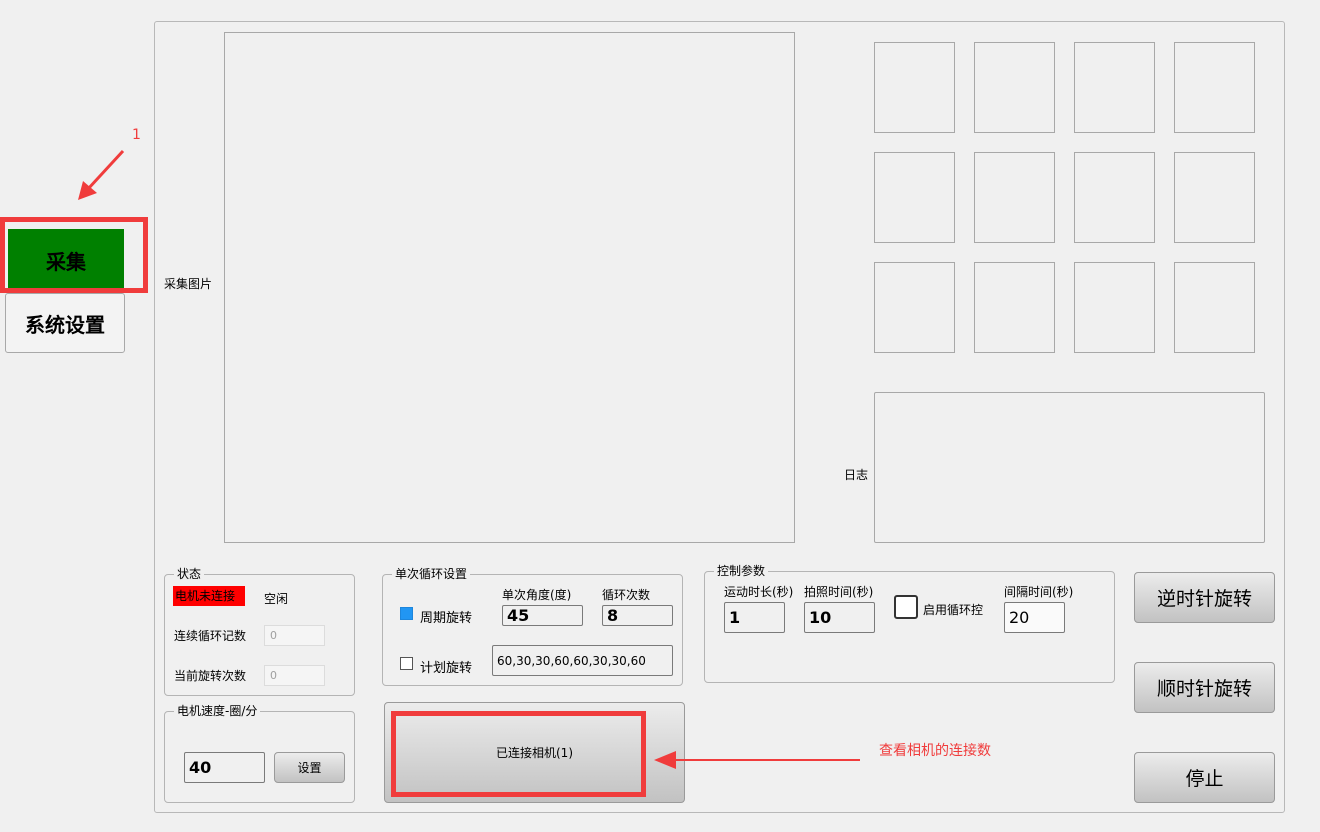 The height and width of the screenshot is (832, 1320). I want to click on idle-status-text: 空闲, so click(276, 599).